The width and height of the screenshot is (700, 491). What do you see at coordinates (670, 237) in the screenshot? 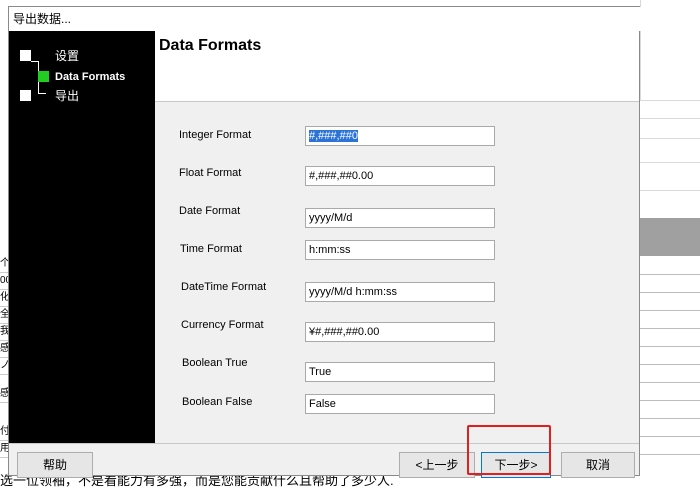
I see `background-grid-header` at bounding box center [670, 237].